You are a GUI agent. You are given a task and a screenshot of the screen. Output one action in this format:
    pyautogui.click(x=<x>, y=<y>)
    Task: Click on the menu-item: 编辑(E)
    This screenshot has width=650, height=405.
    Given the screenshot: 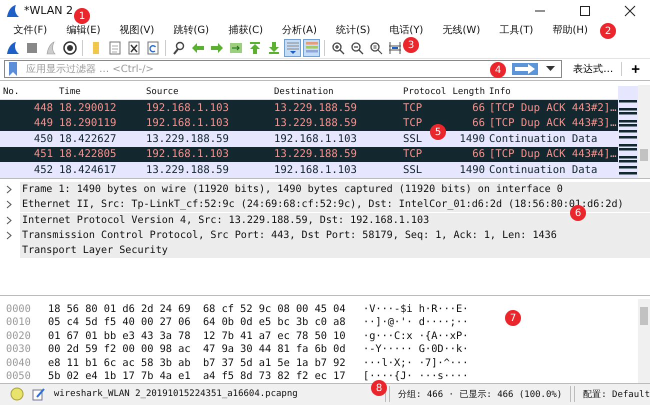 What is the action you would take?
    pyautogui.click(x=83, y=29)
    